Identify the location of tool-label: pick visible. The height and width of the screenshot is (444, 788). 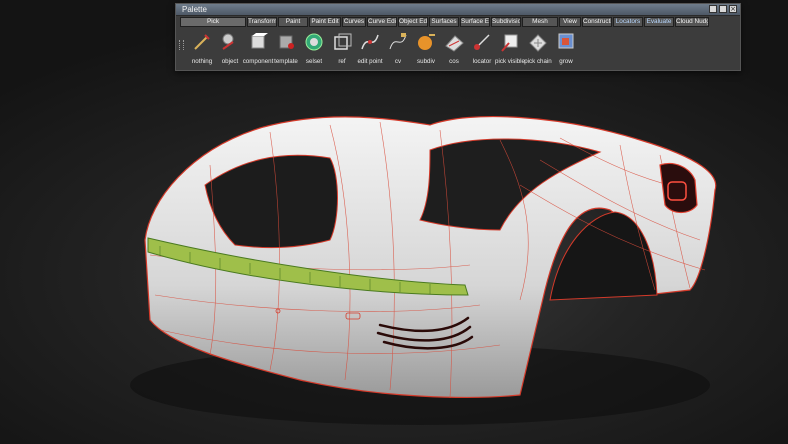
(510, 61).